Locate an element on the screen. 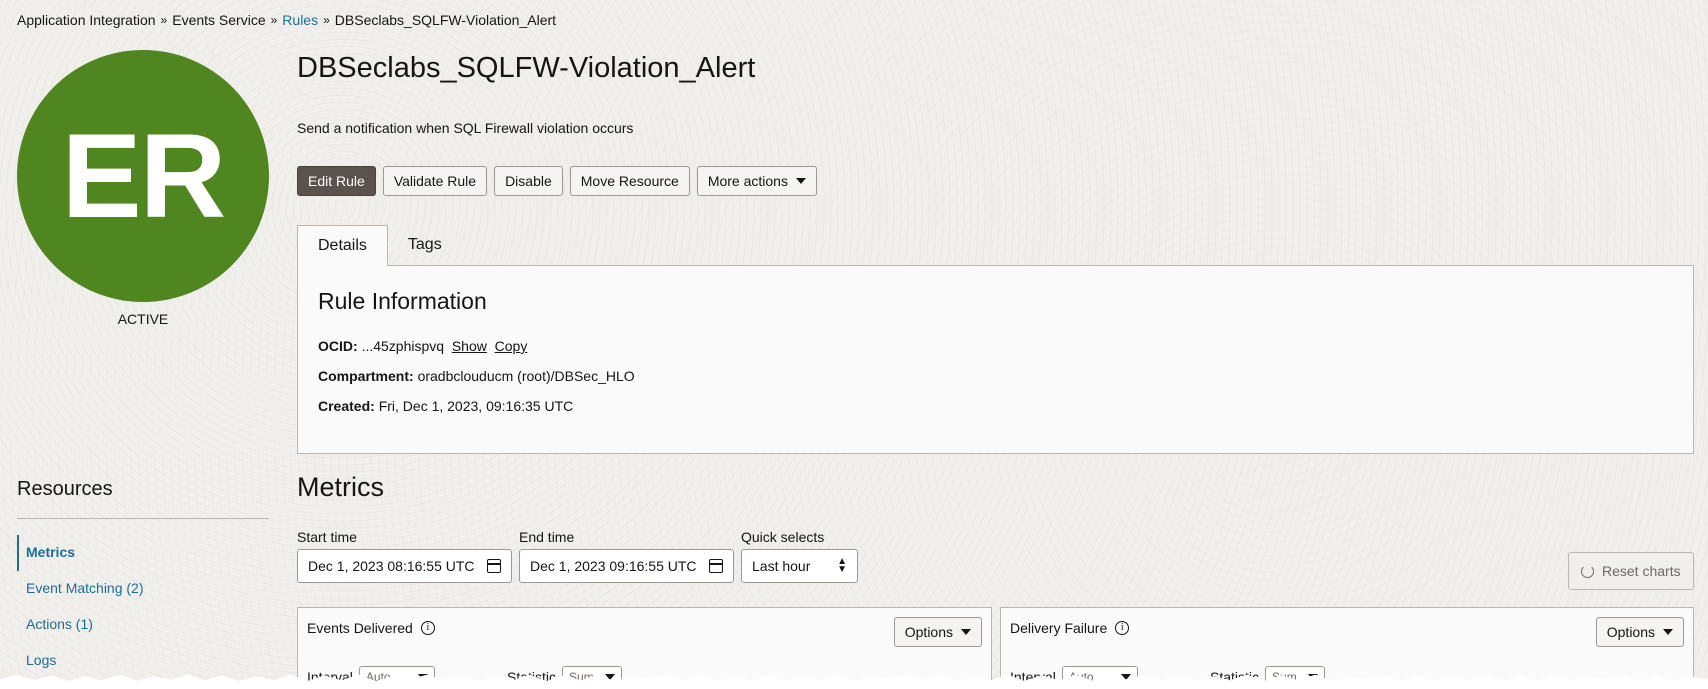  card-title-text: Events Delivered is located at coordinates (360, 628).